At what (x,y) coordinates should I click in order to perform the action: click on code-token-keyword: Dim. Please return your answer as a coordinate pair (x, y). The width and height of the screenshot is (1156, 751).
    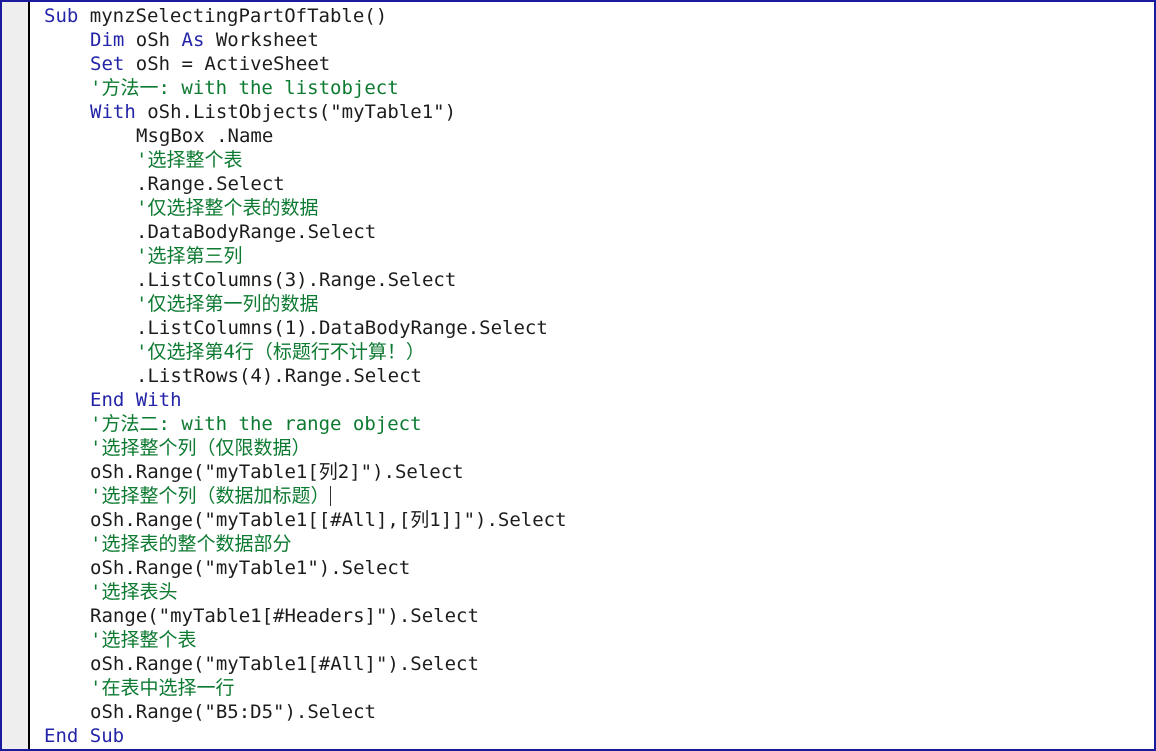
    Looking at the image, I should click on (107, 40).